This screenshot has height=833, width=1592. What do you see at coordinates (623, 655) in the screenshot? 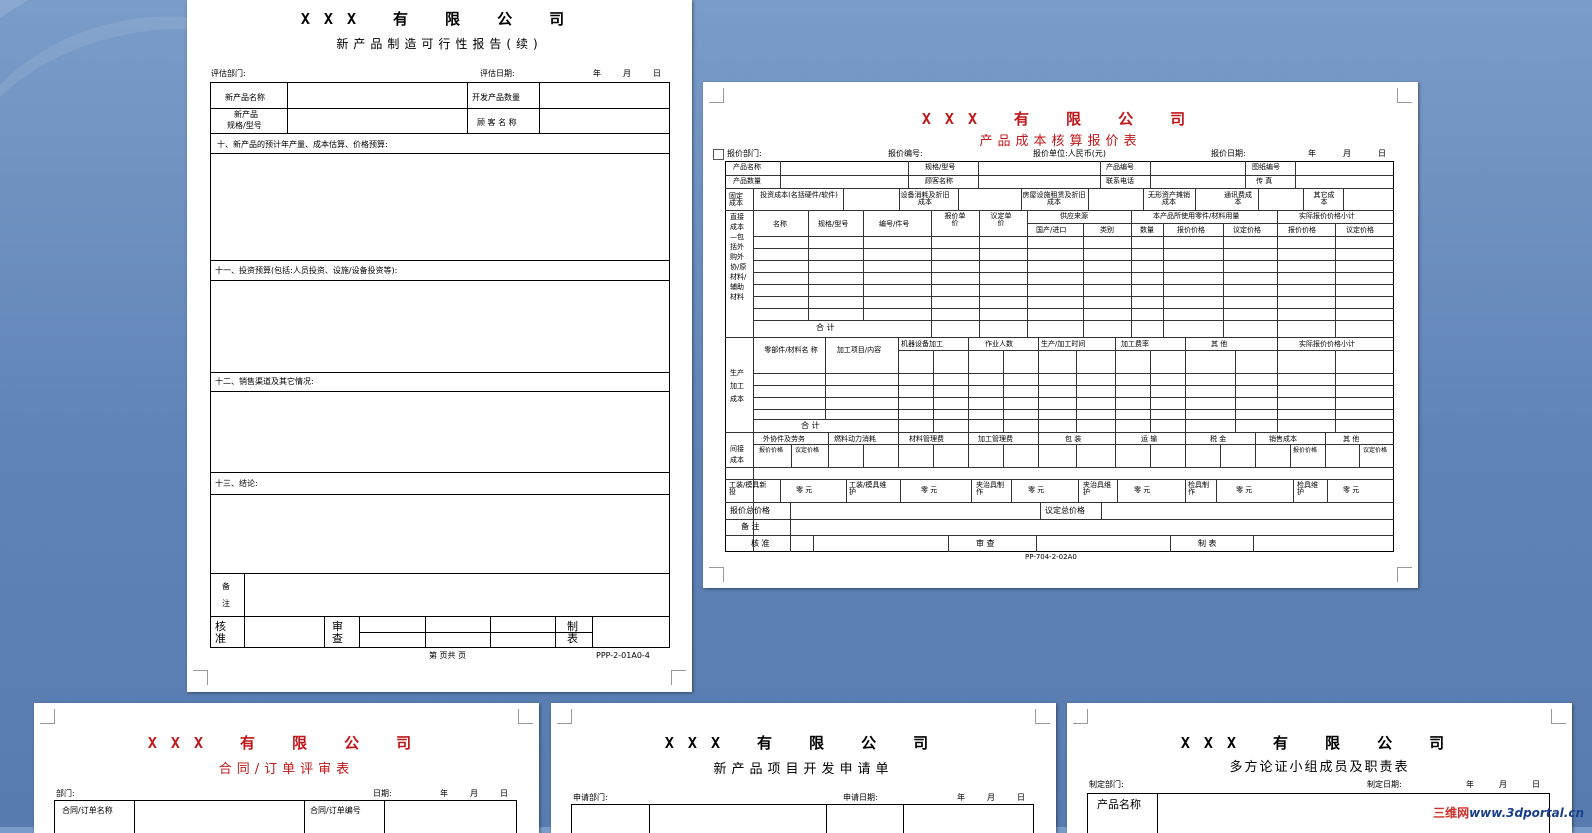
I see `document-code: PPP-2-01A0-4` at bounding box center [623, 655].